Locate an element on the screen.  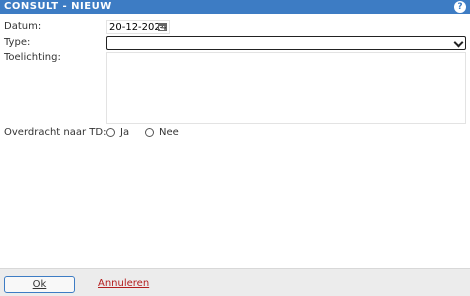
transfer-label: Overdracht naar TD: is located at coordinates (55, 132).